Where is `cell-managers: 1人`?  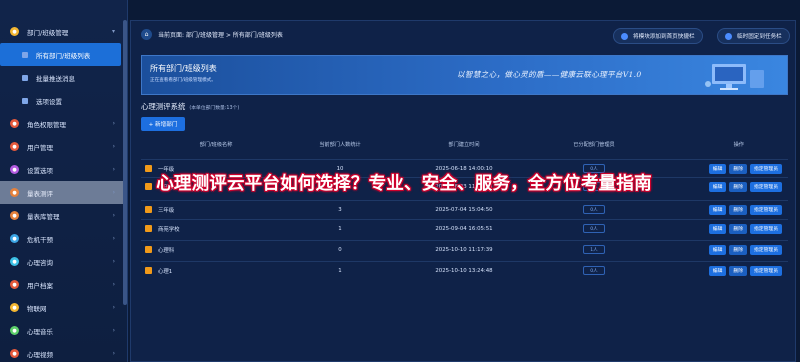
cell-managers: 1人 is located at coordinates (594, 249).